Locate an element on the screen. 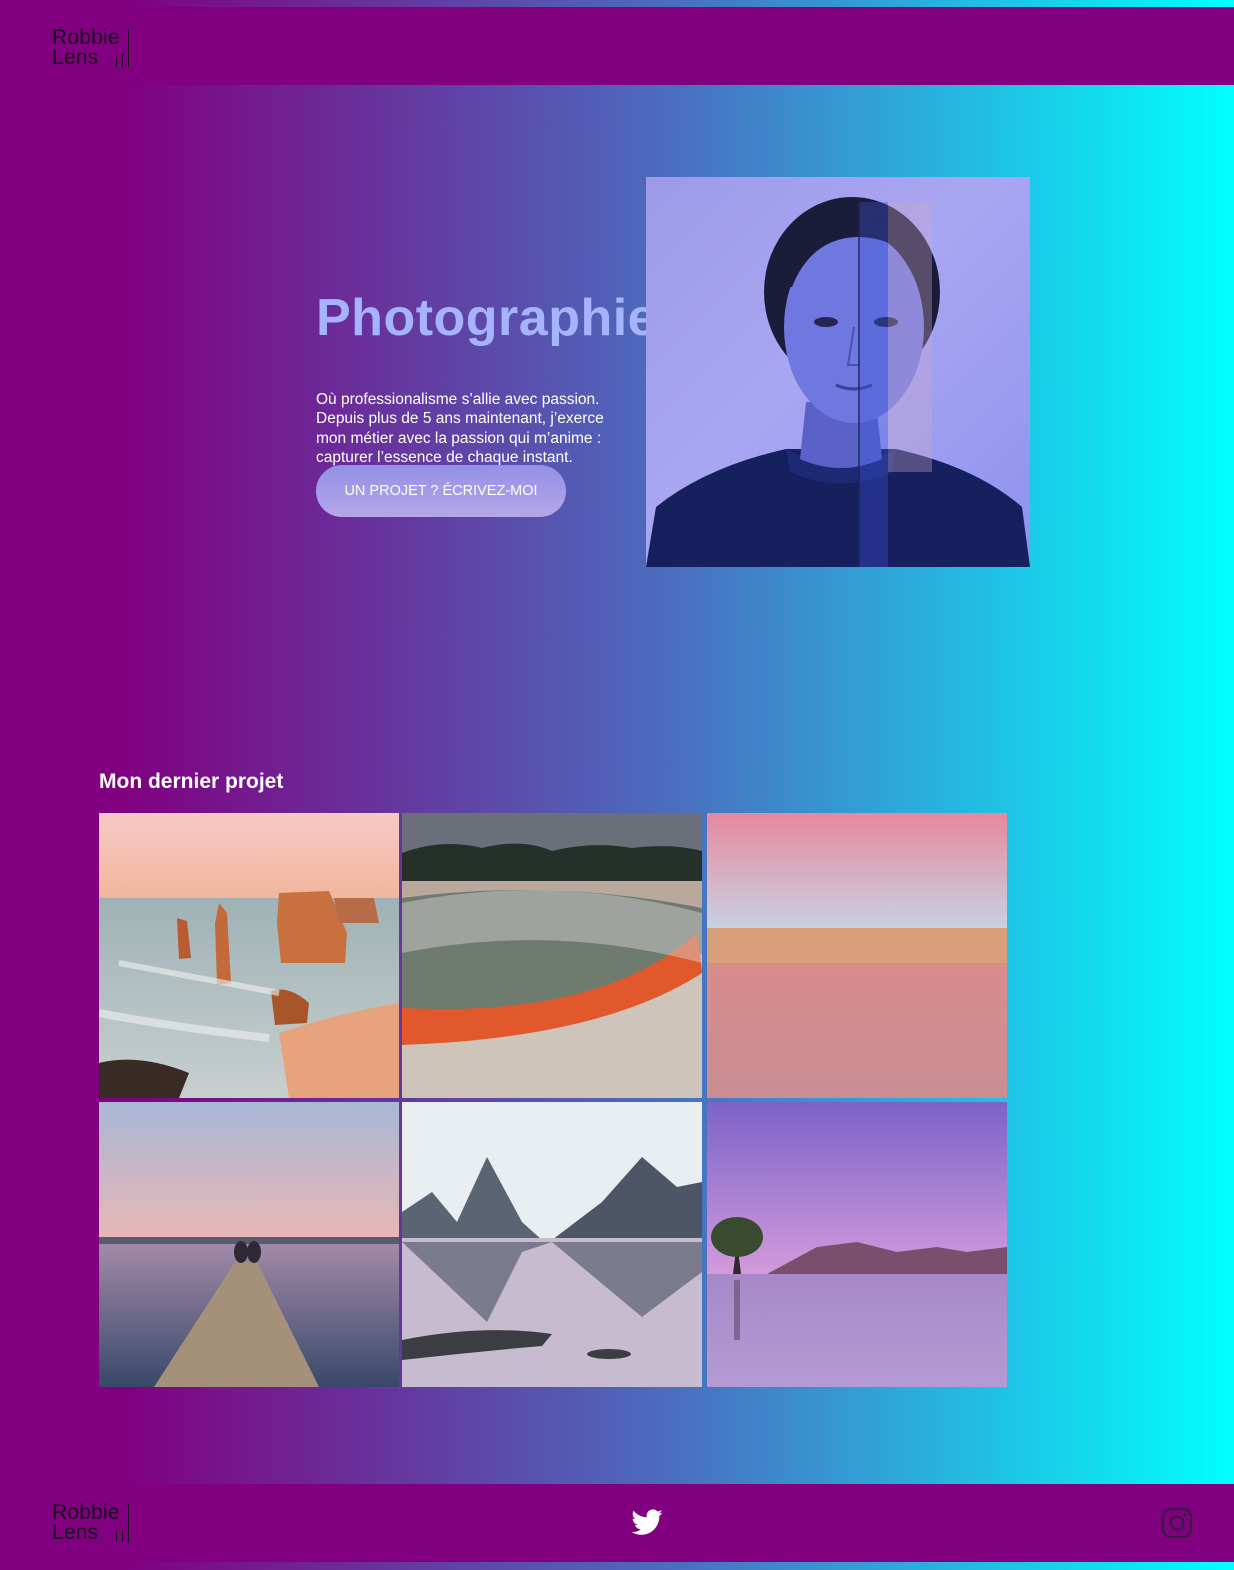 This screenshot has height=1570, width=1234. logo: Robbie Lens is located at coordinates (97, 49).